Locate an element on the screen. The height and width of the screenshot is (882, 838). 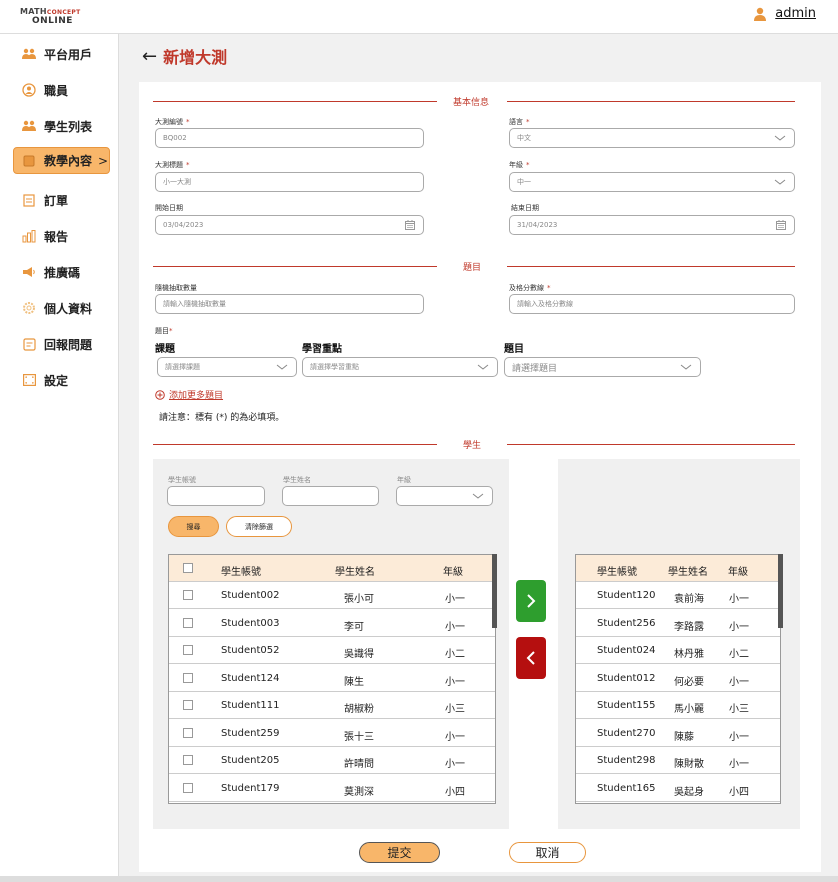
staff-icon is located at coordinates (29, 90).